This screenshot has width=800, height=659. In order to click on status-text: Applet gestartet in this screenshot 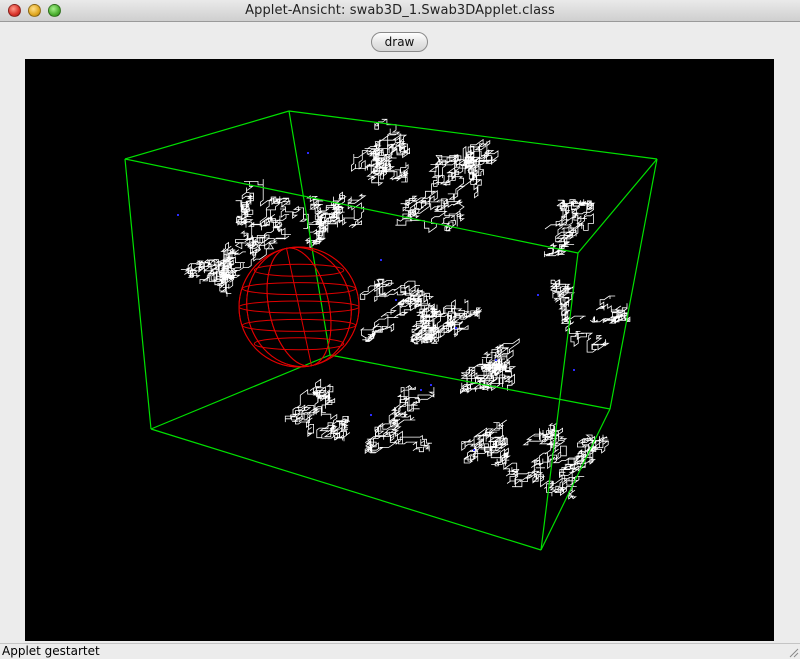, I will do `click(51, 651)`.